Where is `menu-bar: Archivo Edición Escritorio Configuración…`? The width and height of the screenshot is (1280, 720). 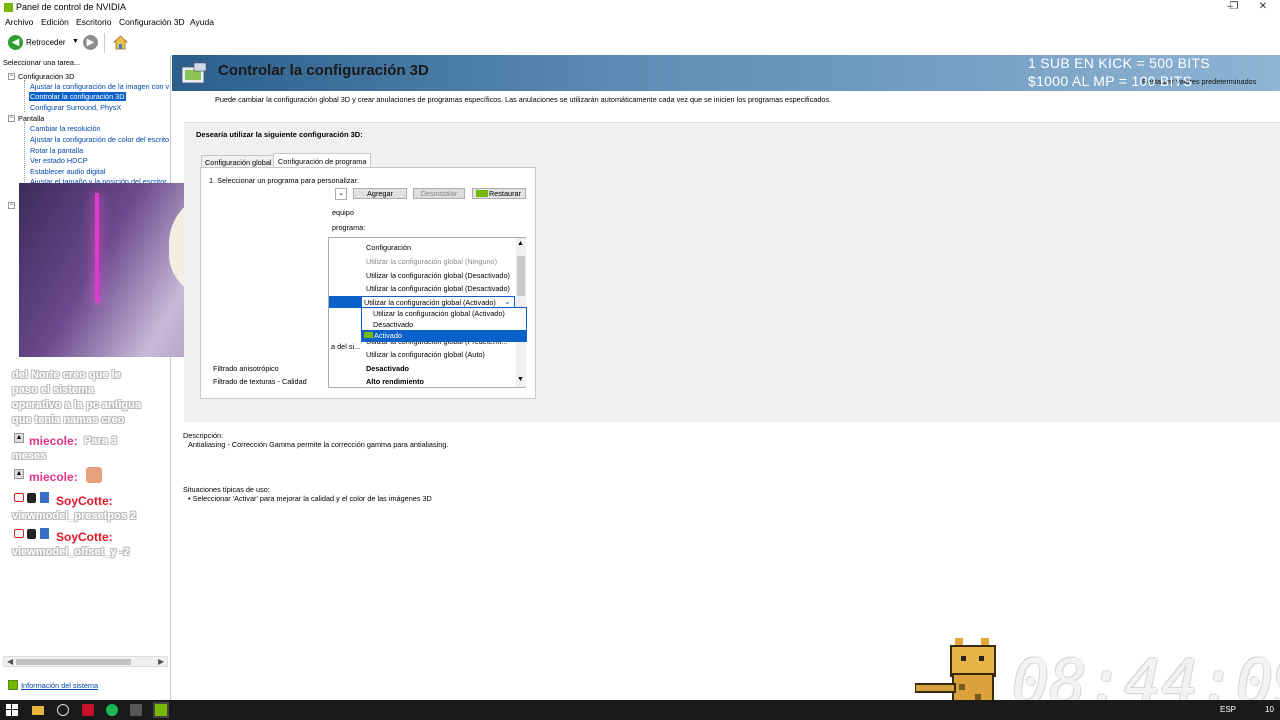
menu-bar: Archivo Edición Escritorio Configuración… is located at coordinates (640, 22).